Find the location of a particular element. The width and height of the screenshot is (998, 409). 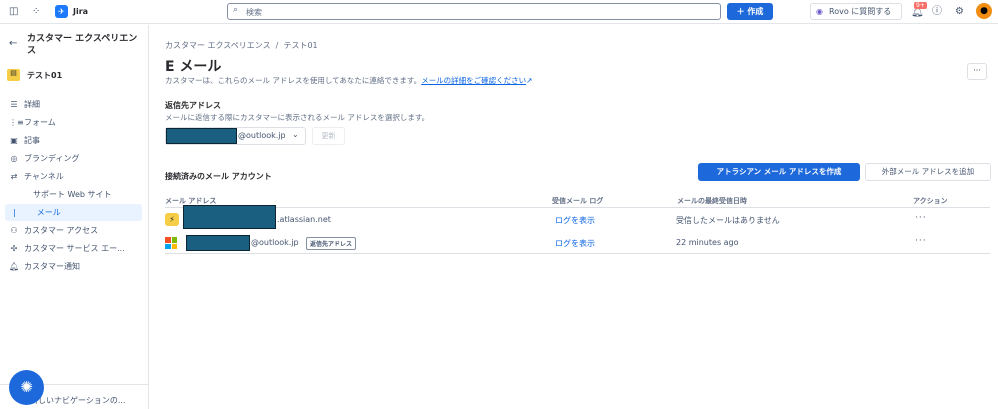

rovo-button: ◉ Rovo に質問する is located at coordinates (856, 11).